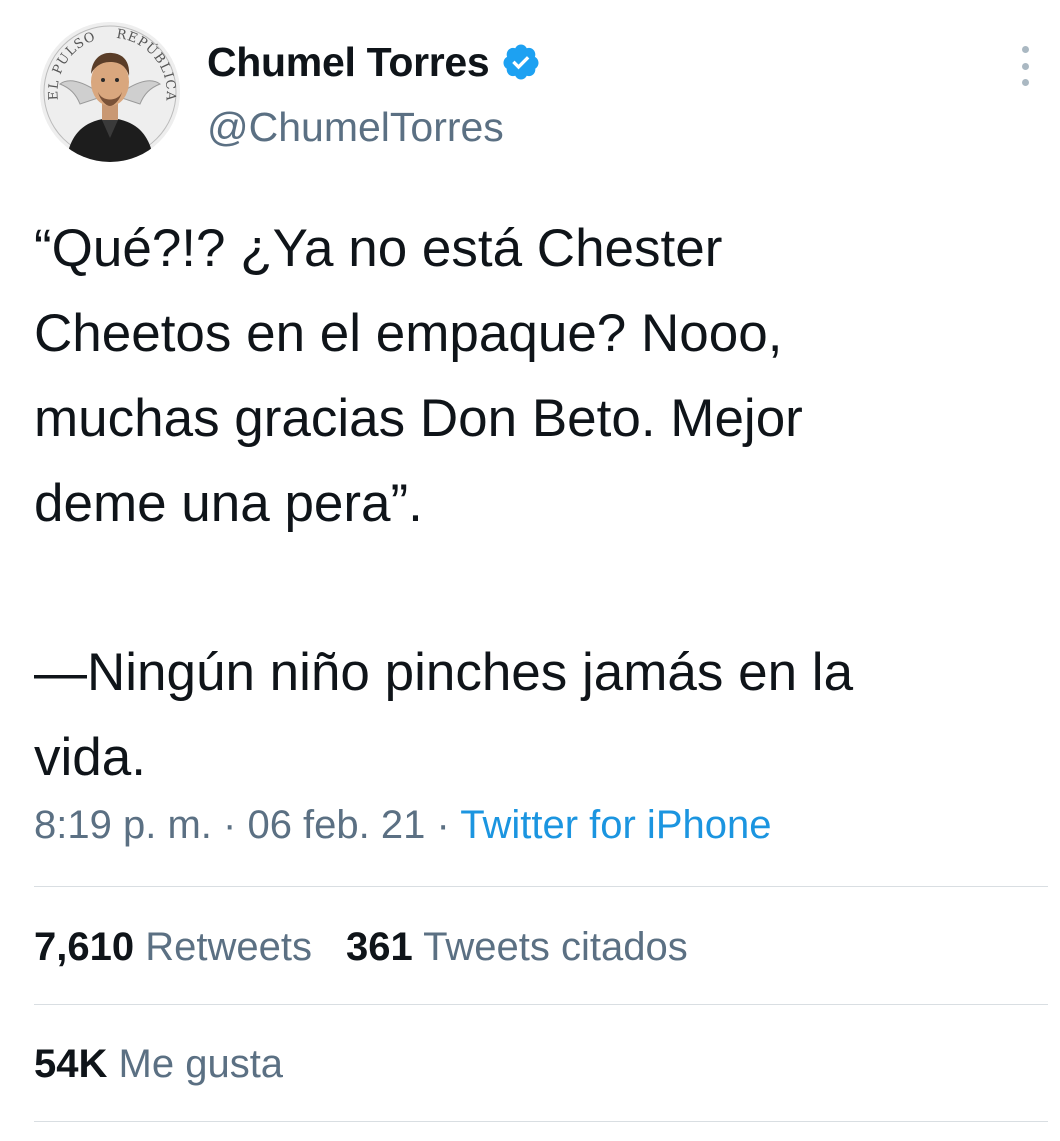 The height and width of the screenshot is (1141, 1060). I want to click on quotes-stat: 361 Tweets citados, so click(517, 947).